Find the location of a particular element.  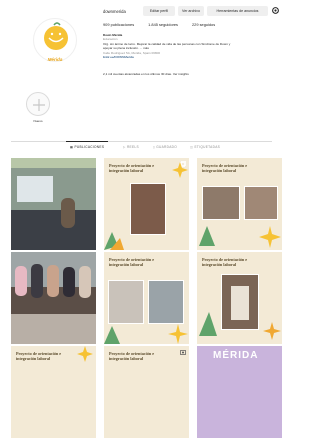

followers-count: 1.845 seguidores is located at coordinates (163, 24).